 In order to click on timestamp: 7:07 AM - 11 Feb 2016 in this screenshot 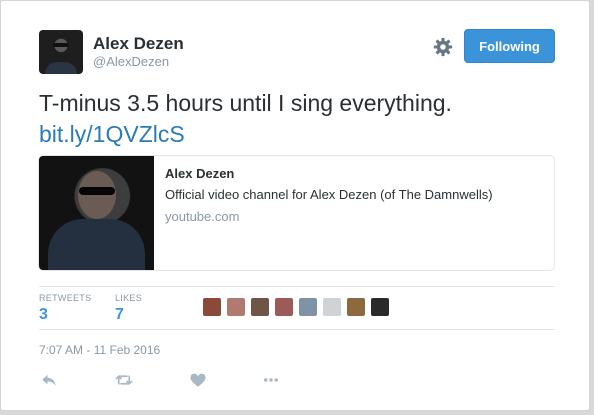, I will do `click(99, 350)`.